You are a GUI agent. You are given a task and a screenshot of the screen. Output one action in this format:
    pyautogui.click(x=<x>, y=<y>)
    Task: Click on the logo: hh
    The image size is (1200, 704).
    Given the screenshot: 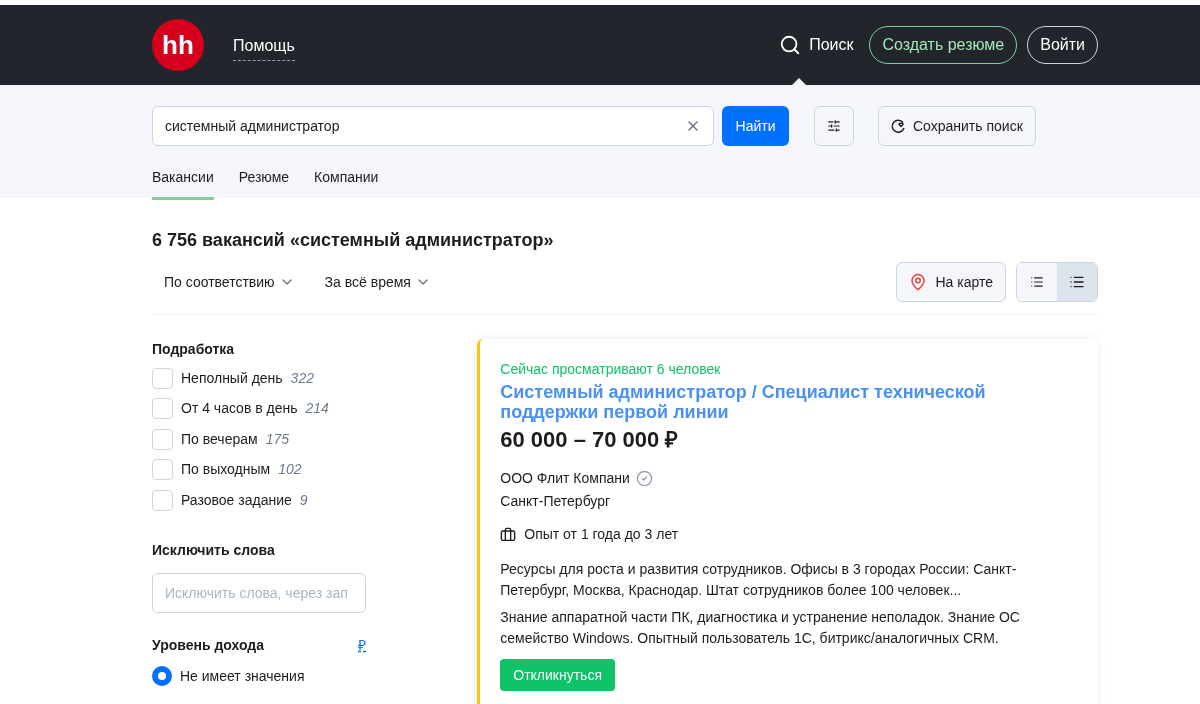 What is the action you would take?
    pyautogui.click(x=178, y=45)
    